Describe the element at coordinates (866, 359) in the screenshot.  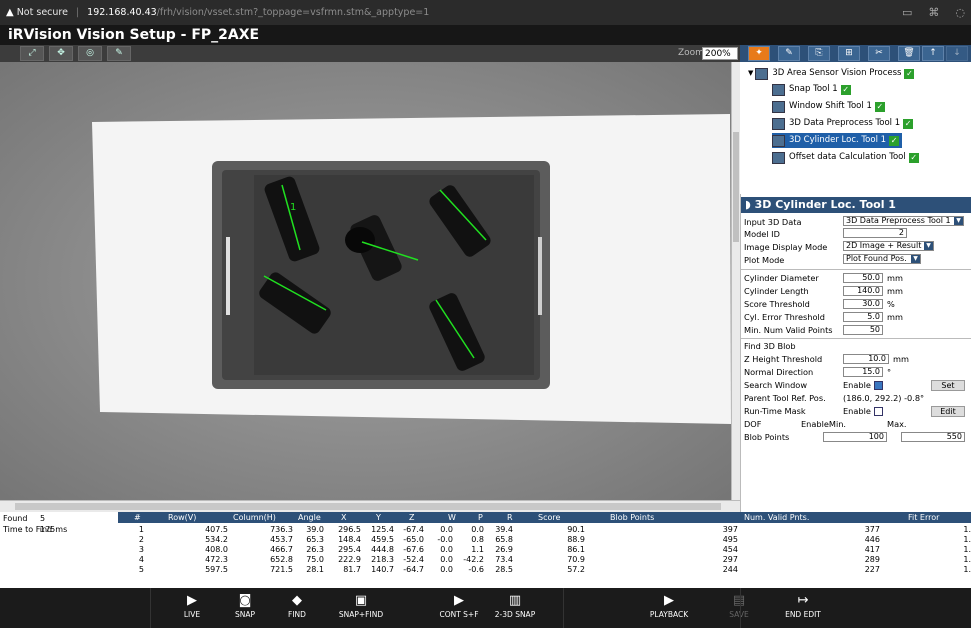
I see `z-height-field: 10.0` at that location.